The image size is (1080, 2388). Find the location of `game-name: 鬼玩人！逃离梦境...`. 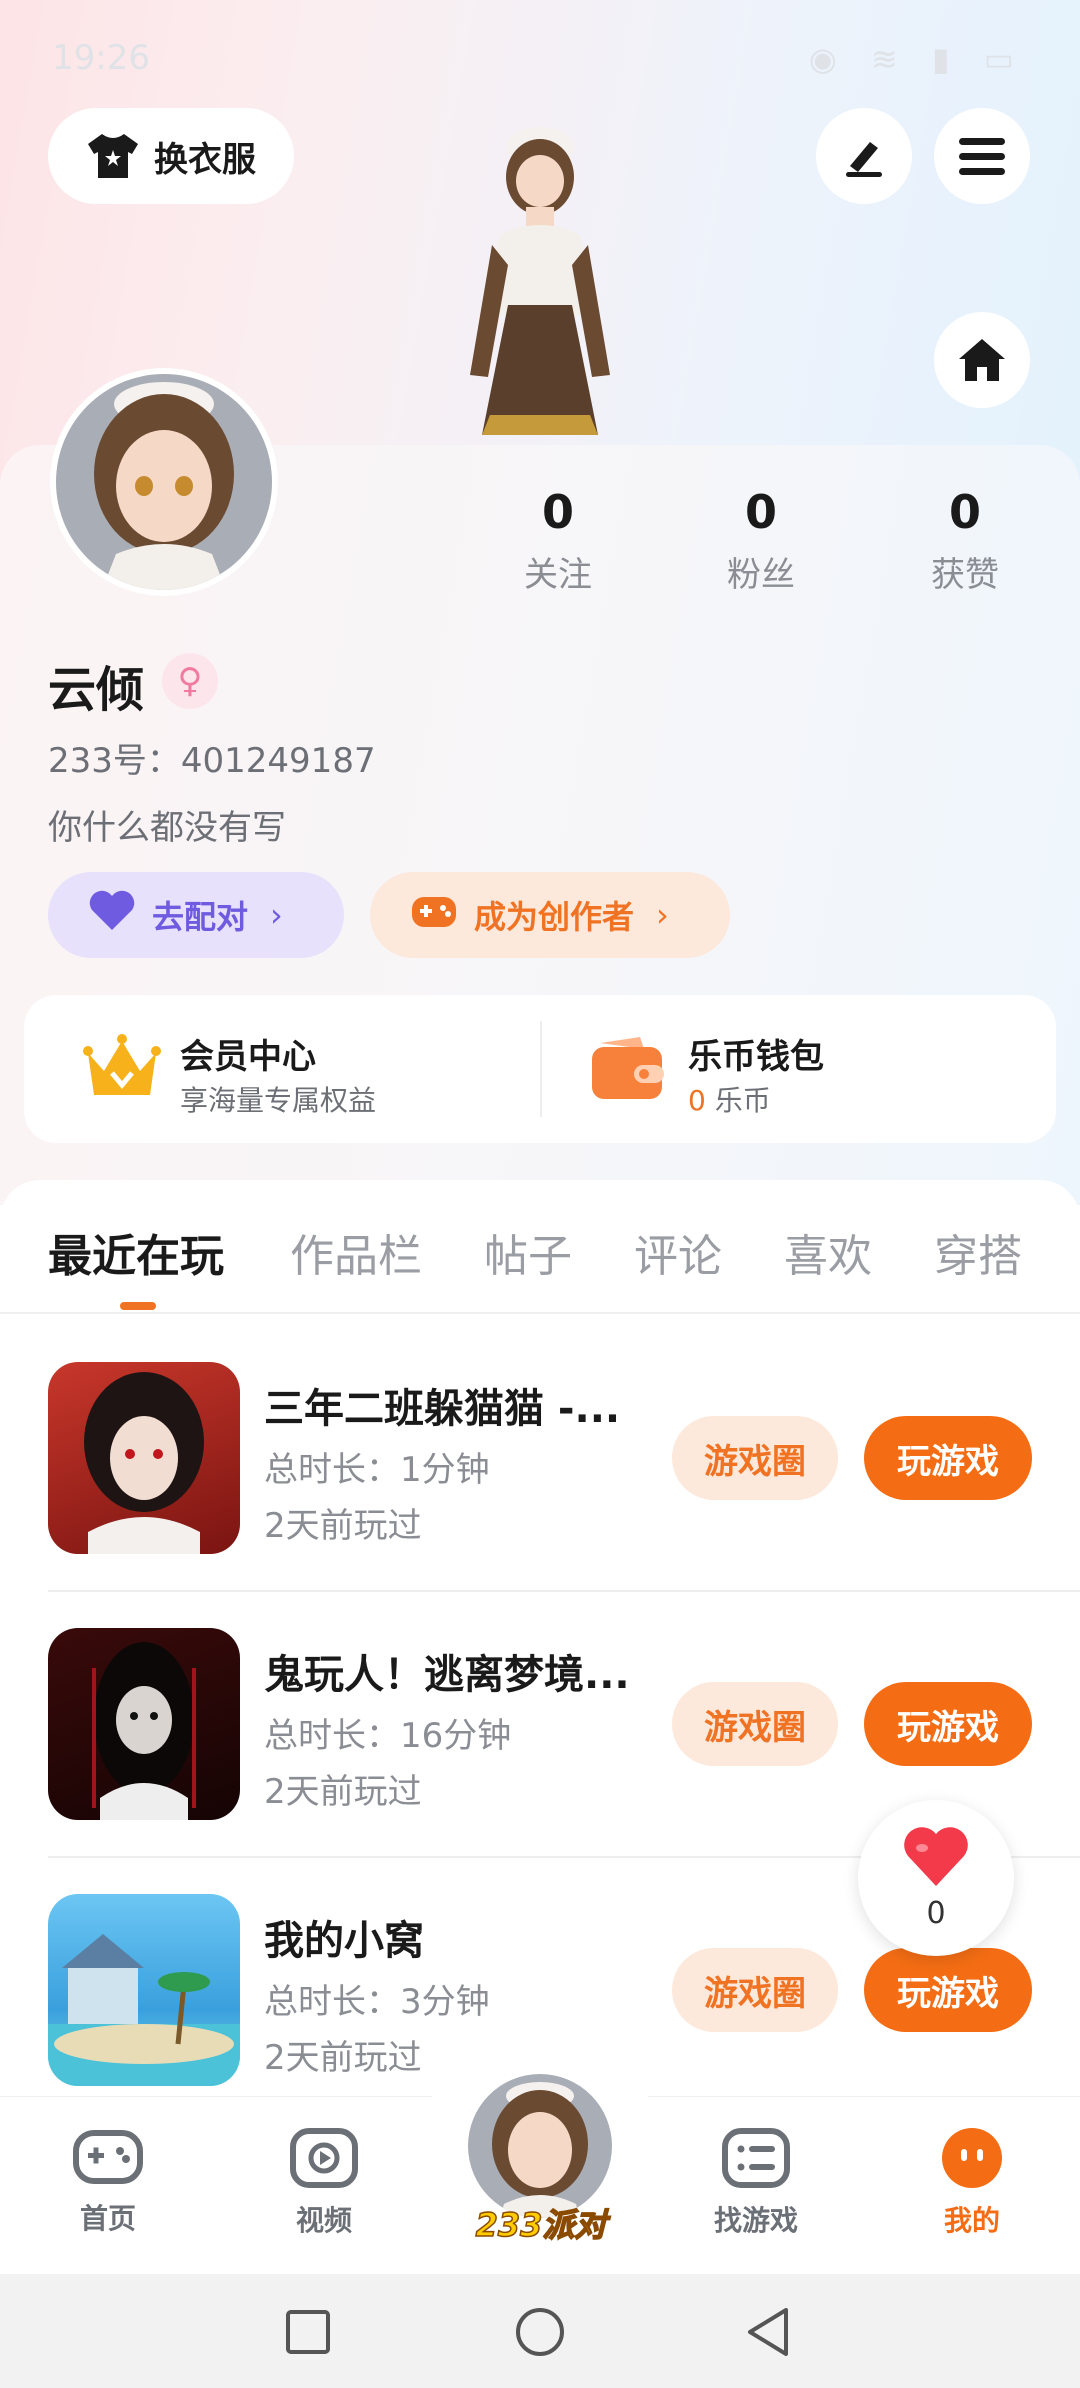

game-name: 鬼玩人！逃离梦境... is located at coordinates (447, 1675).